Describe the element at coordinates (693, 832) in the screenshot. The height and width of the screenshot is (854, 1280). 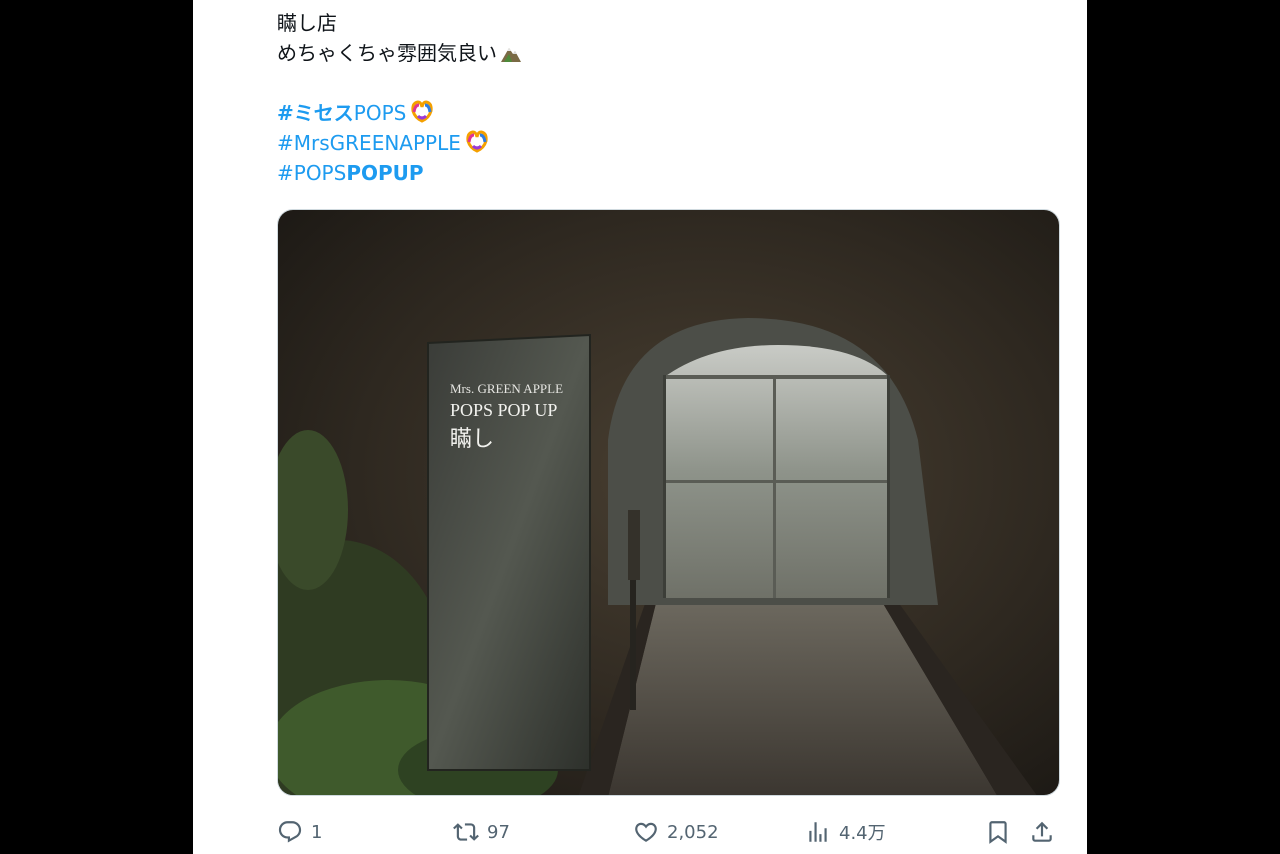
I see `like-count: 2,052` at that location.